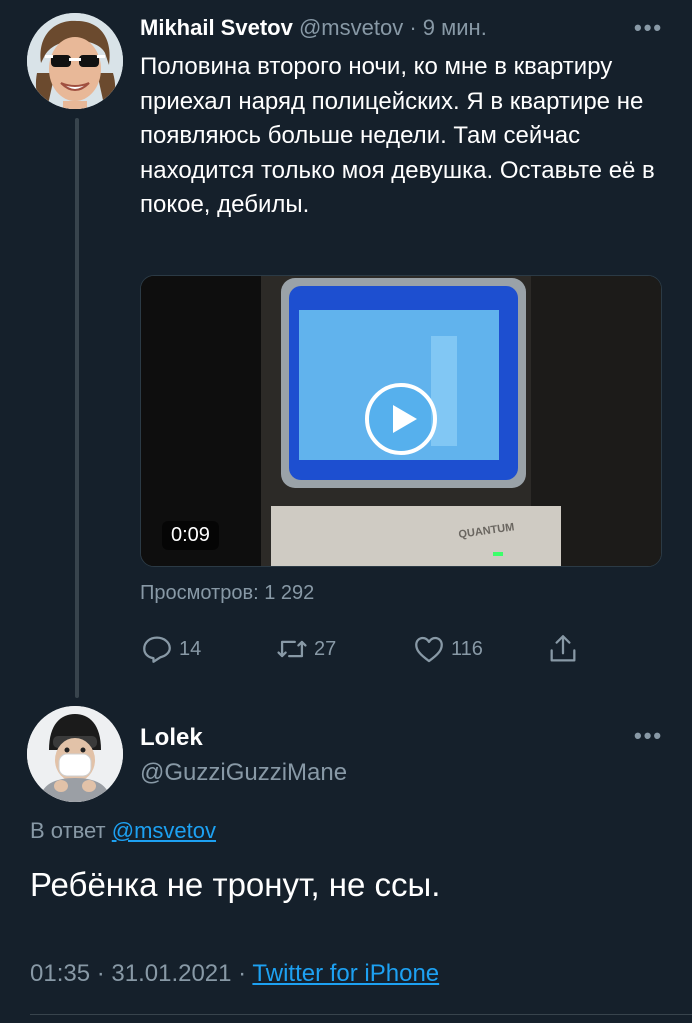 Image resolution: width=692 pixels, height=1023 pixels. What do you see at coordinates (467, 648) in the screenshot?
I see `like-count: 116` at bounding box center [467, 648].